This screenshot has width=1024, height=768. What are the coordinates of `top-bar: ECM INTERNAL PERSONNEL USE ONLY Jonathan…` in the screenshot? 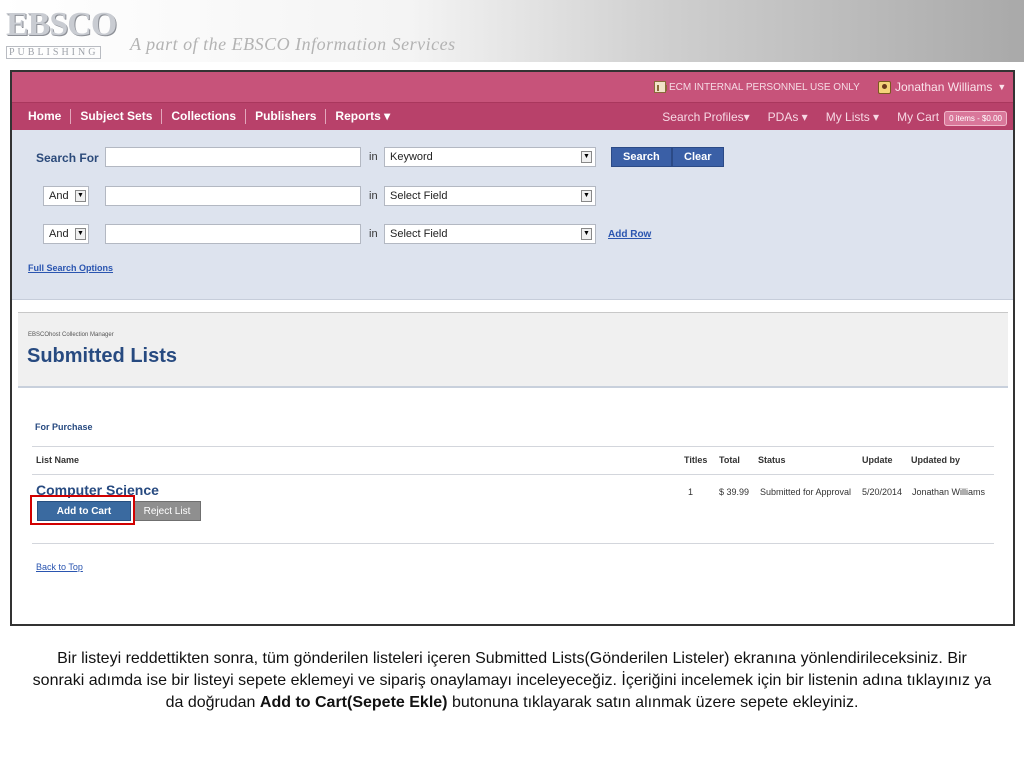 It's located at (512, 87).